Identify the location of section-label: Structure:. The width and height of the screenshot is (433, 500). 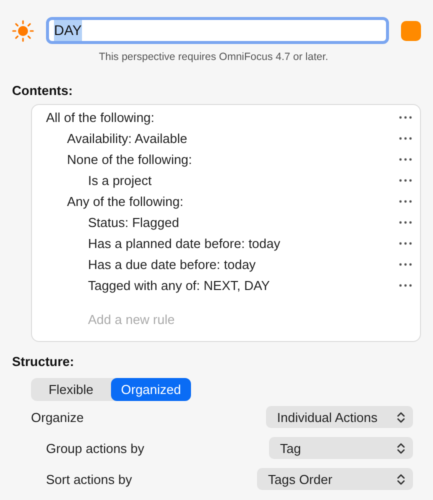
(43, 361).